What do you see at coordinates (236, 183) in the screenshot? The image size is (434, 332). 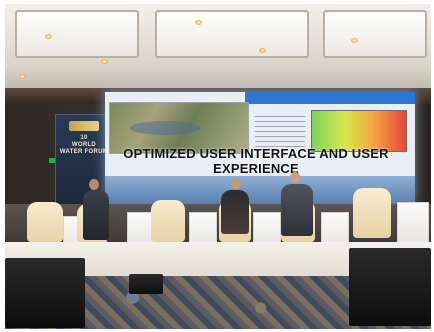 I see `panelist-2-head` at bounding box center [236, 183].